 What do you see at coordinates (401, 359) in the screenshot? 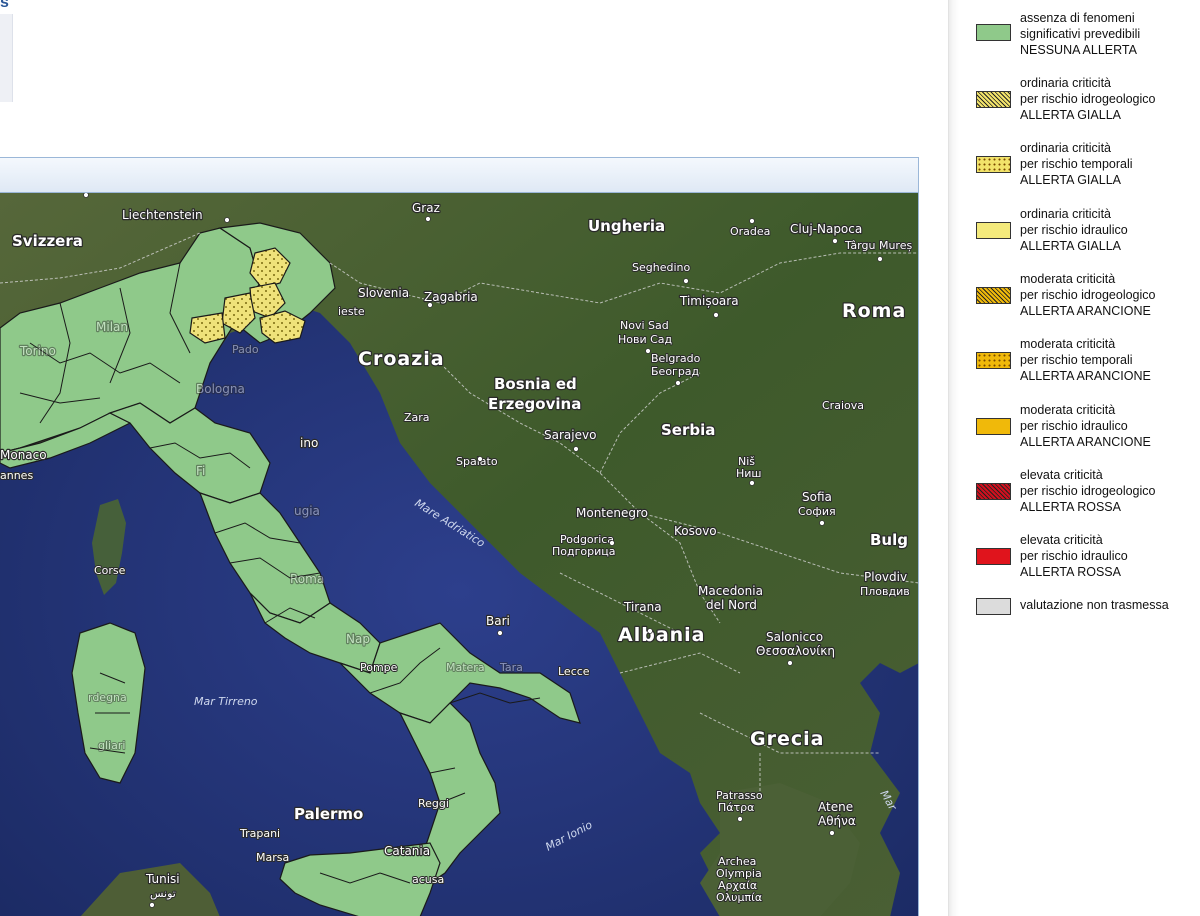
I see `label-croazia: Croazia` at bounding box center [401, 359].